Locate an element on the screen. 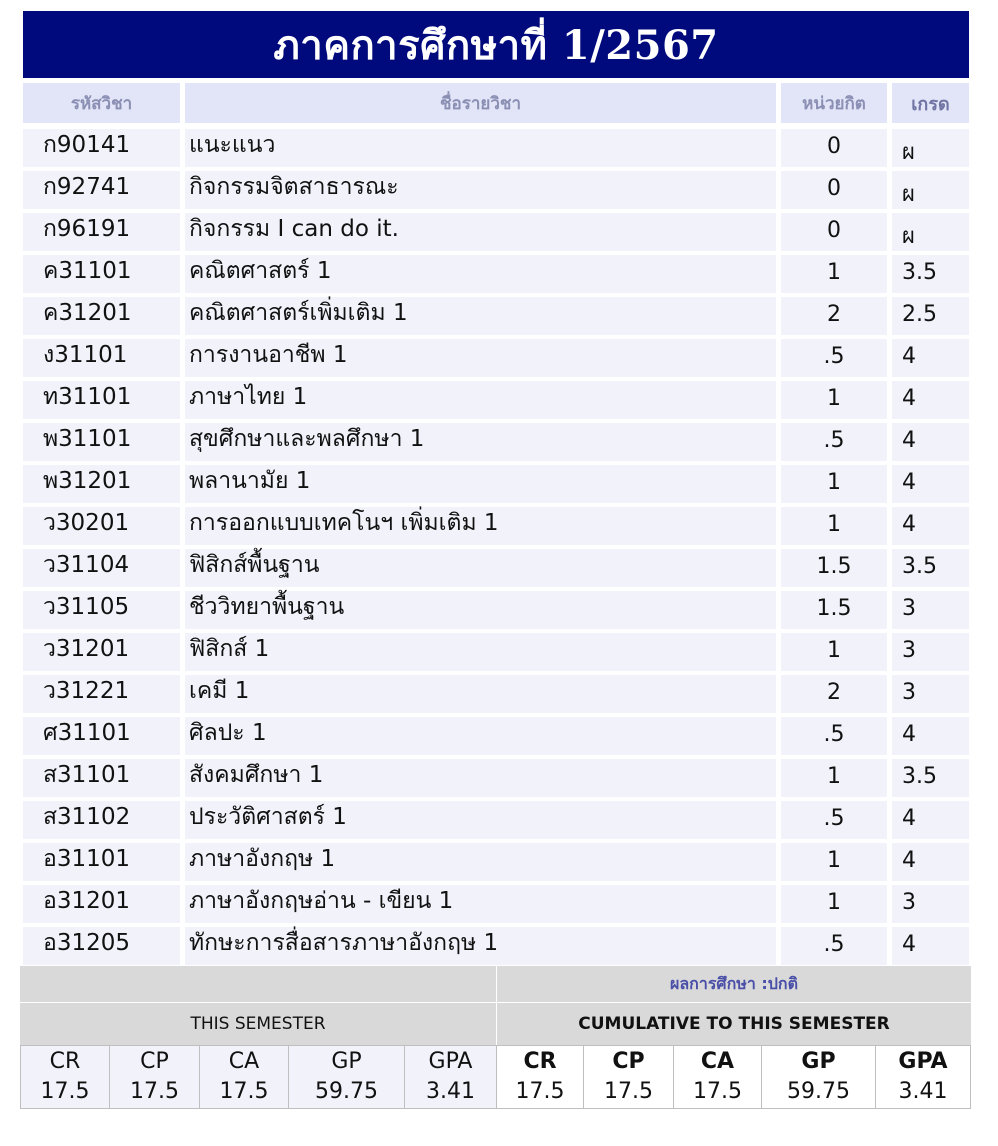 The height and width of the screenshot is (1146, 998). course-code: ง31101 is located at coordinates (101, 358).